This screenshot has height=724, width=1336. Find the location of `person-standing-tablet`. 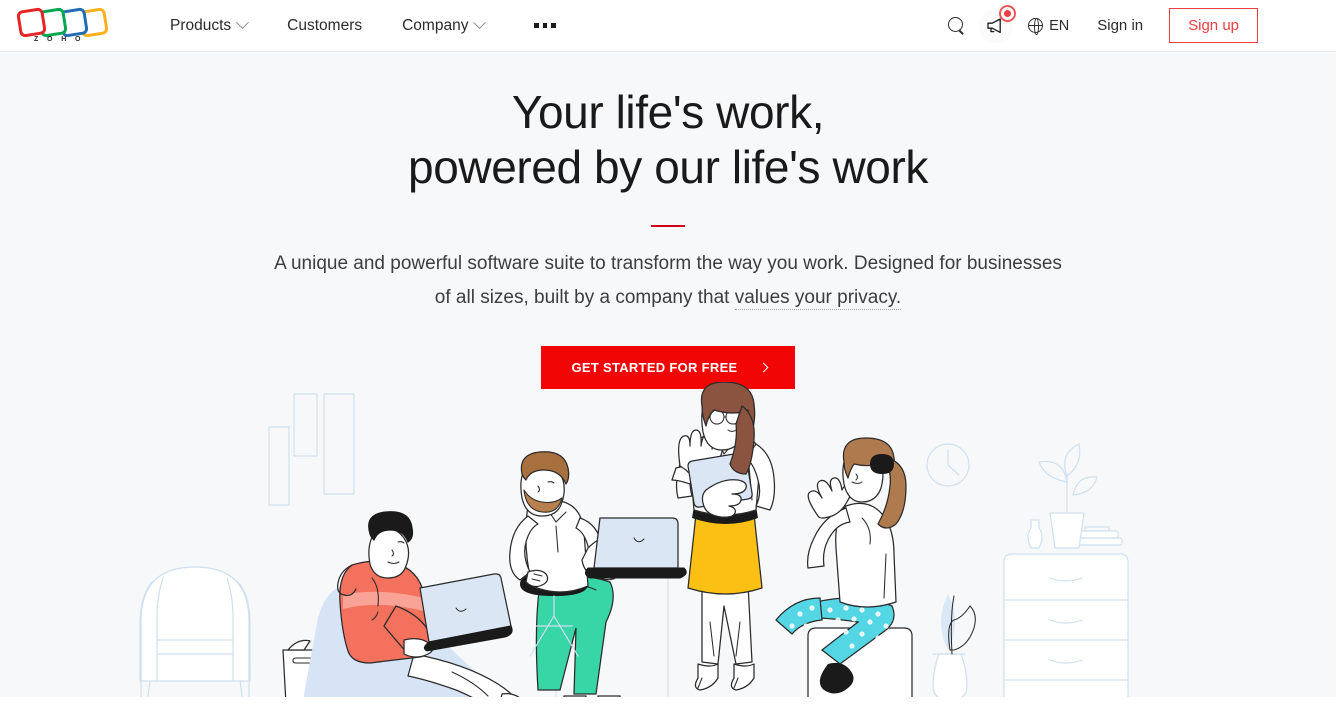

person-standing-tablet is located at coordinates (723, 536).